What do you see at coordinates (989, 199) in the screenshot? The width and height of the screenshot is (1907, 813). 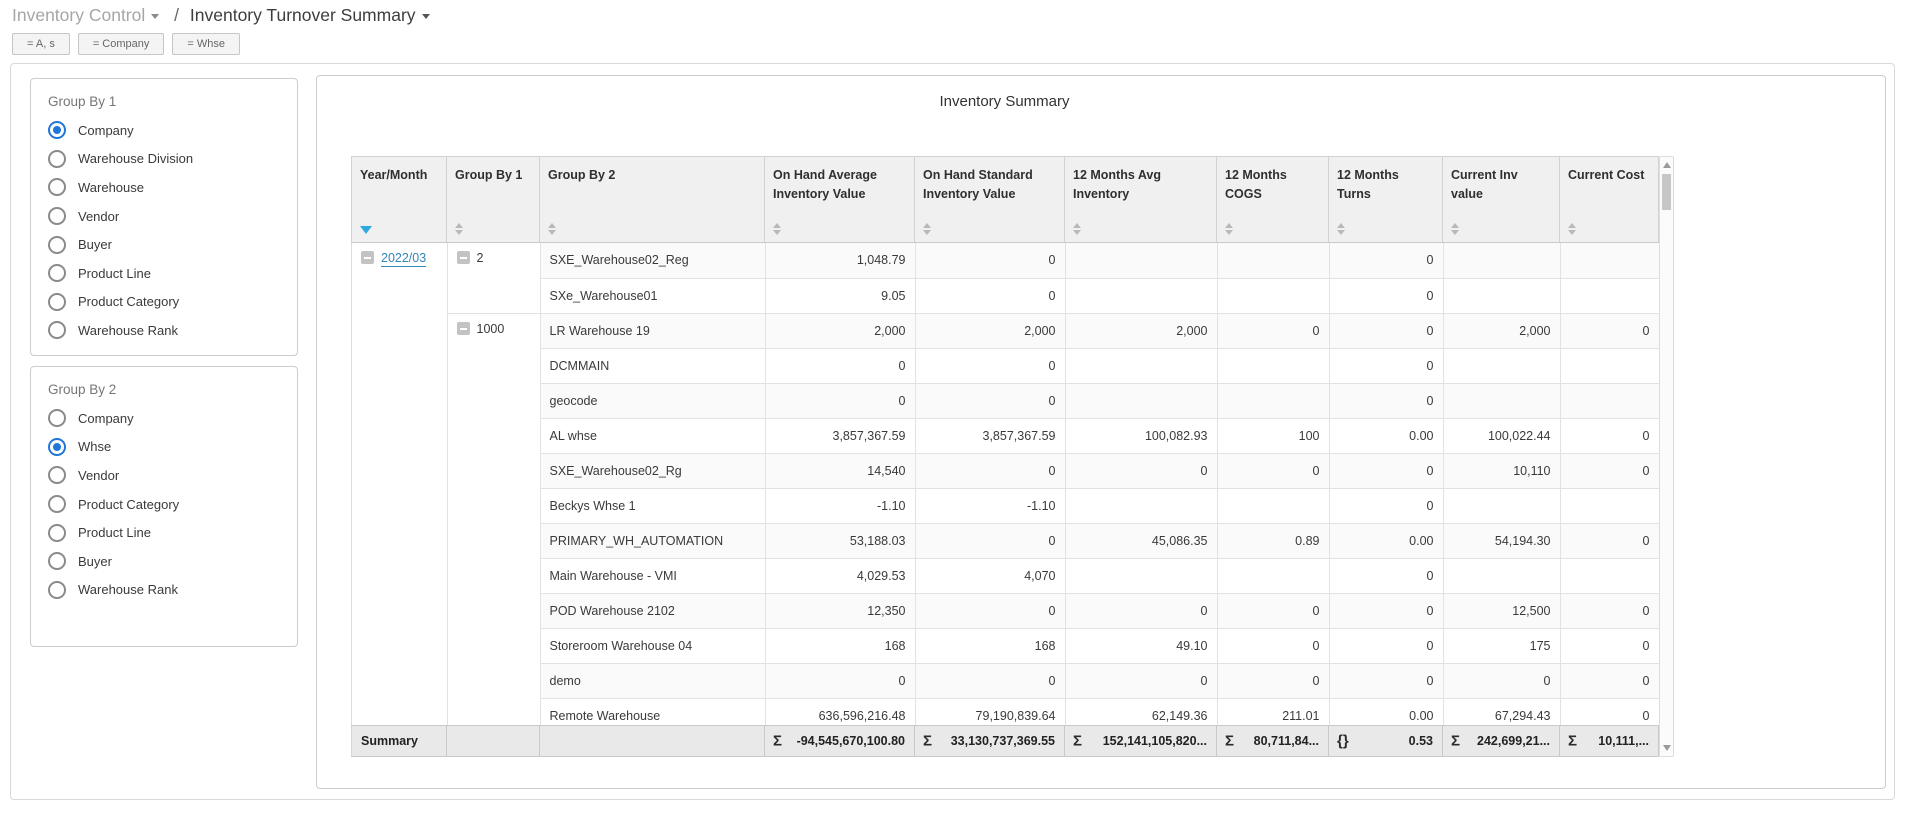 I see `column-header-onhand-std: On Hand Standard Inventory Value` at bounding box center [989, 199].